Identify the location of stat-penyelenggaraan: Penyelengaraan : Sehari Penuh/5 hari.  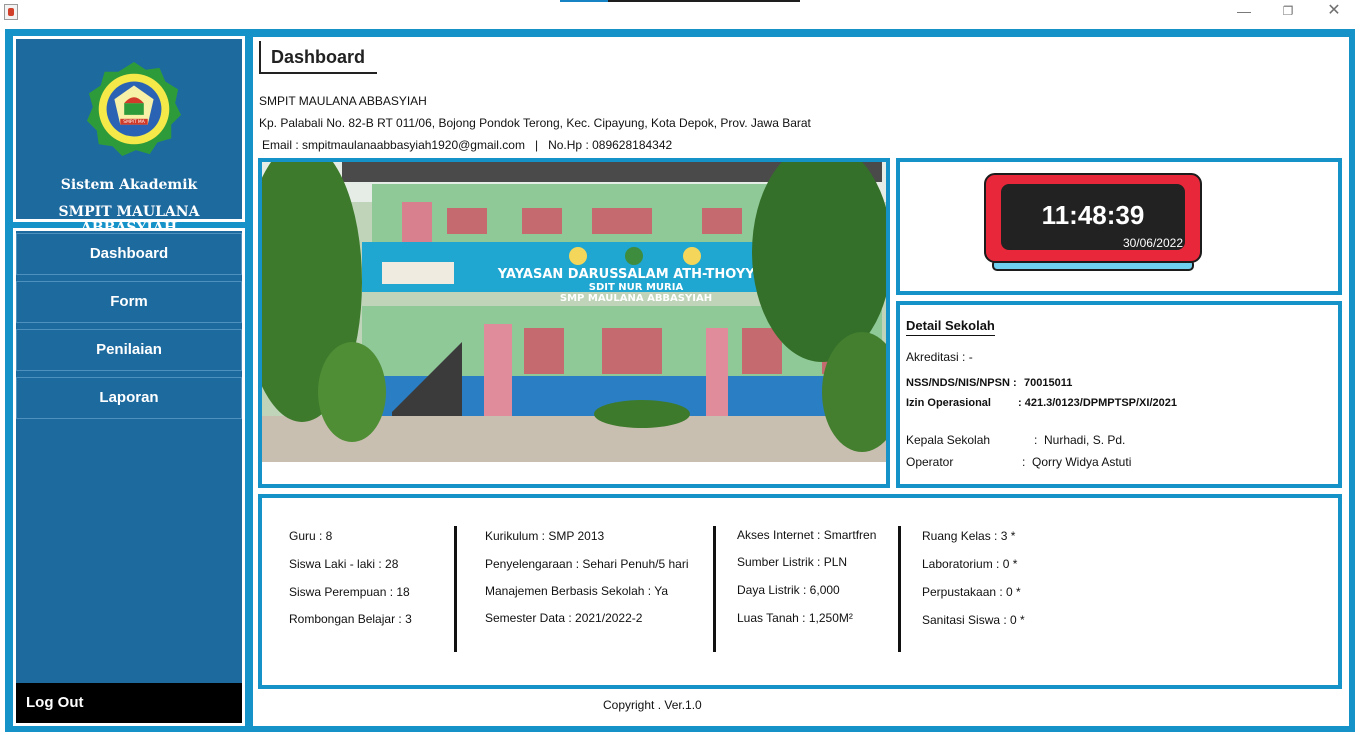
(587, 564).